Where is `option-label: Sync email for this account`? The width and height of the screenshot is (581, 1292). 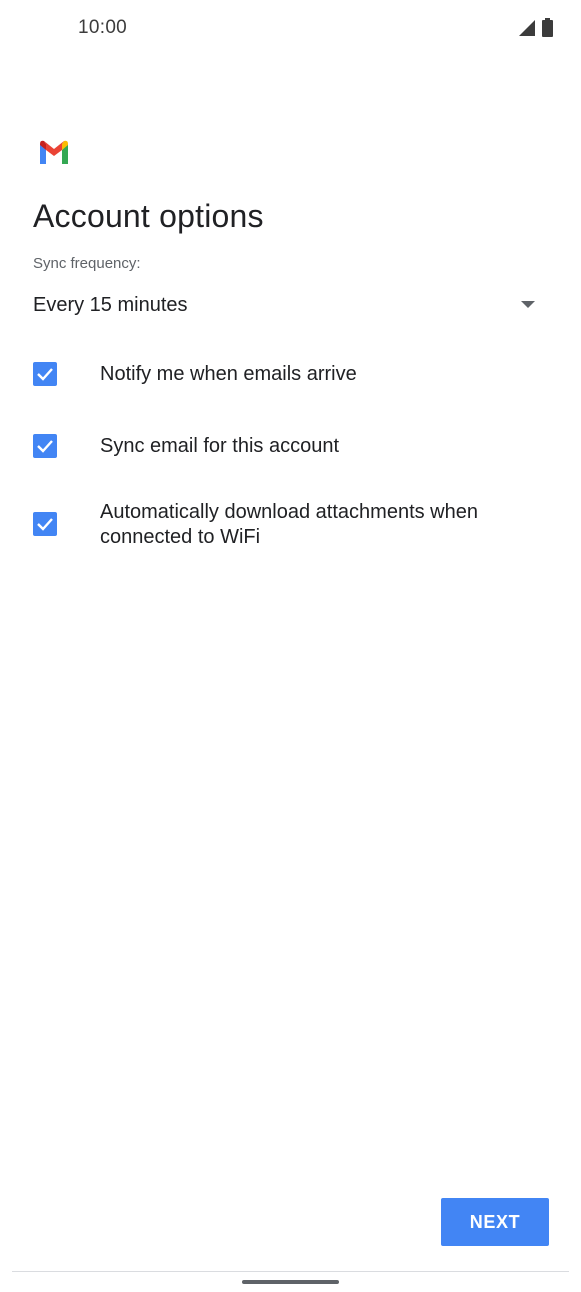
option-label: Sync email for this account is located at coordinates (219, 446).